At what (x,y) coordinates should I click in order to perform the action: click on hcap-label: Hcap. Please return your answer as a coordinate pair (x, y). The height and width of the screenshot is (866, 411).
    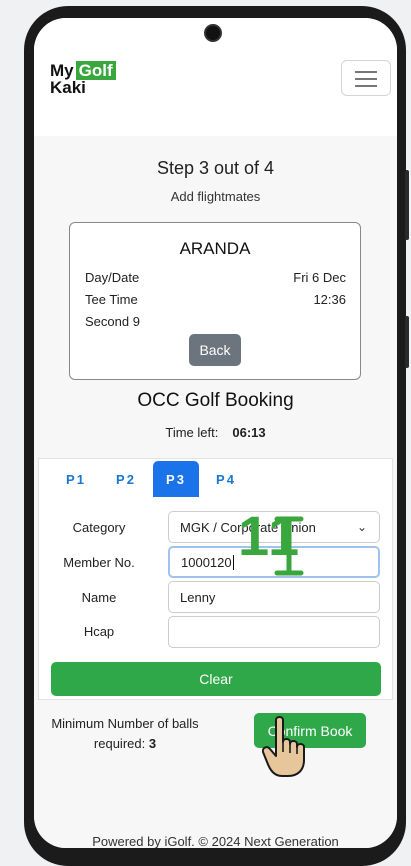
    Looking at the image, I should click on (99, 631).